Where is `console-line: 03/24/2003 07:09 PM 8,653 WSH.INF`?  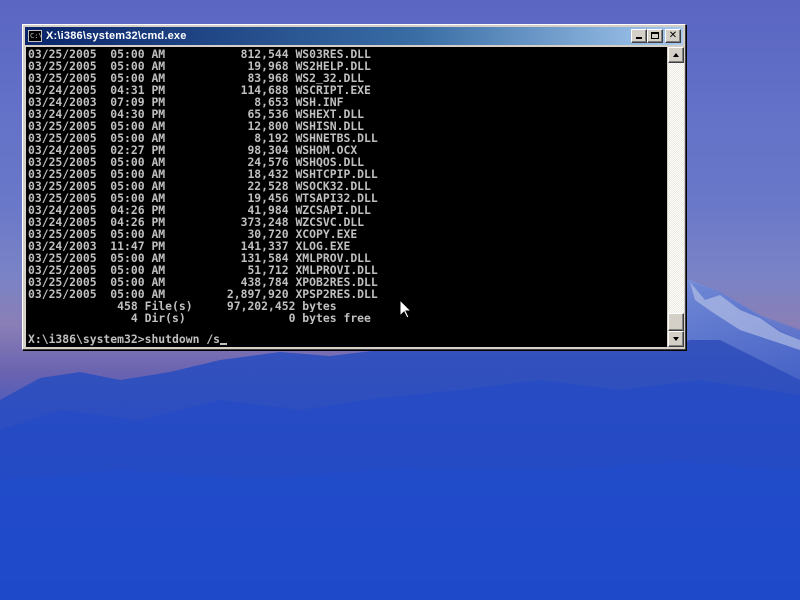 console-line: 03/24/2003 07:09 PM 8,653 WSH.INF is located at coordinates (186, 102).